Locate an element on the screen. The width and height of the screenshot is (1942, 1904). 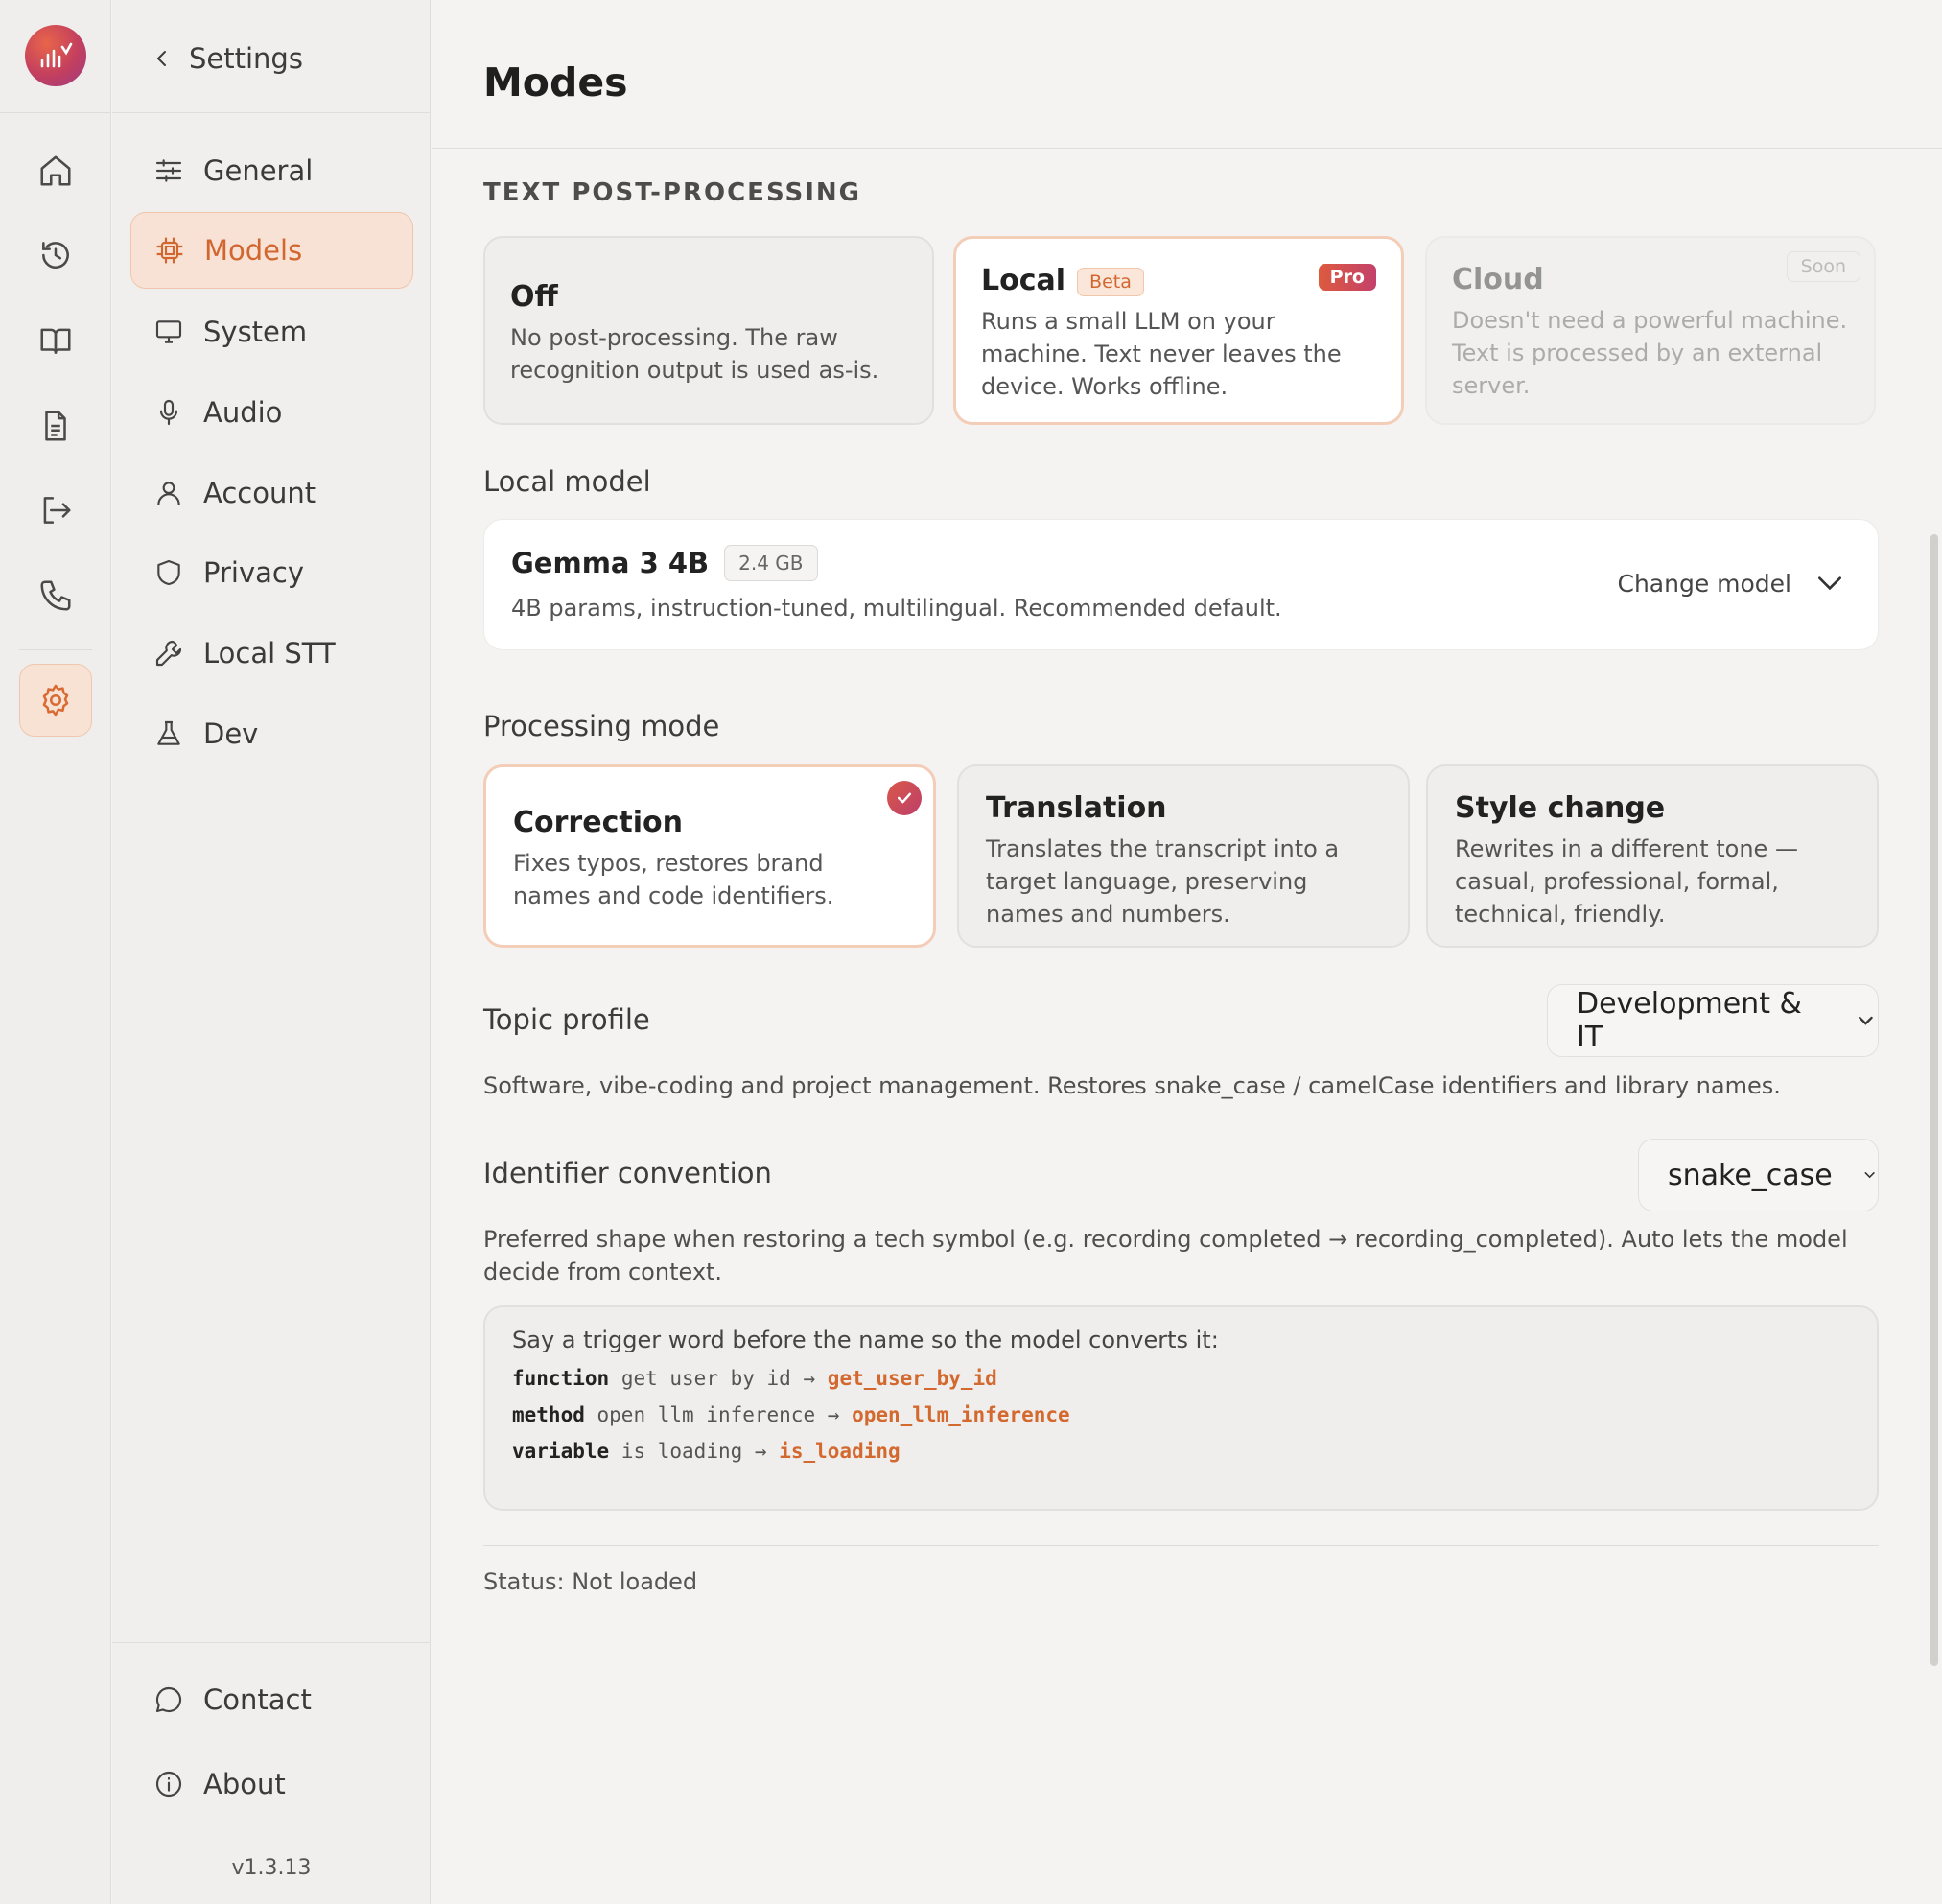
chevron-left-icon is located at coordinates (161, 58).